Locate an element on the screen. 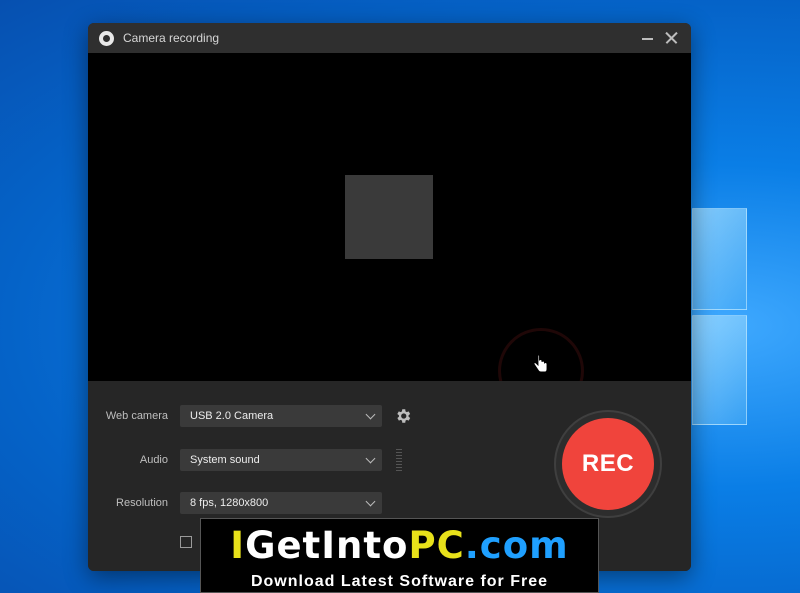 Image resolution: width=800 pixels, height=593 pixels. windows-logo-pane-top is located at coordinates (719, 259).